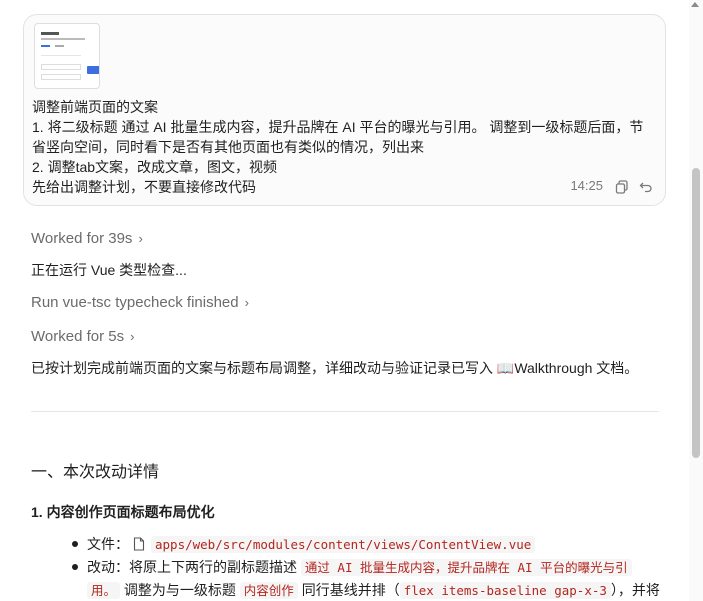  I want to click on scrollbar-thumb, so click(696, 313).